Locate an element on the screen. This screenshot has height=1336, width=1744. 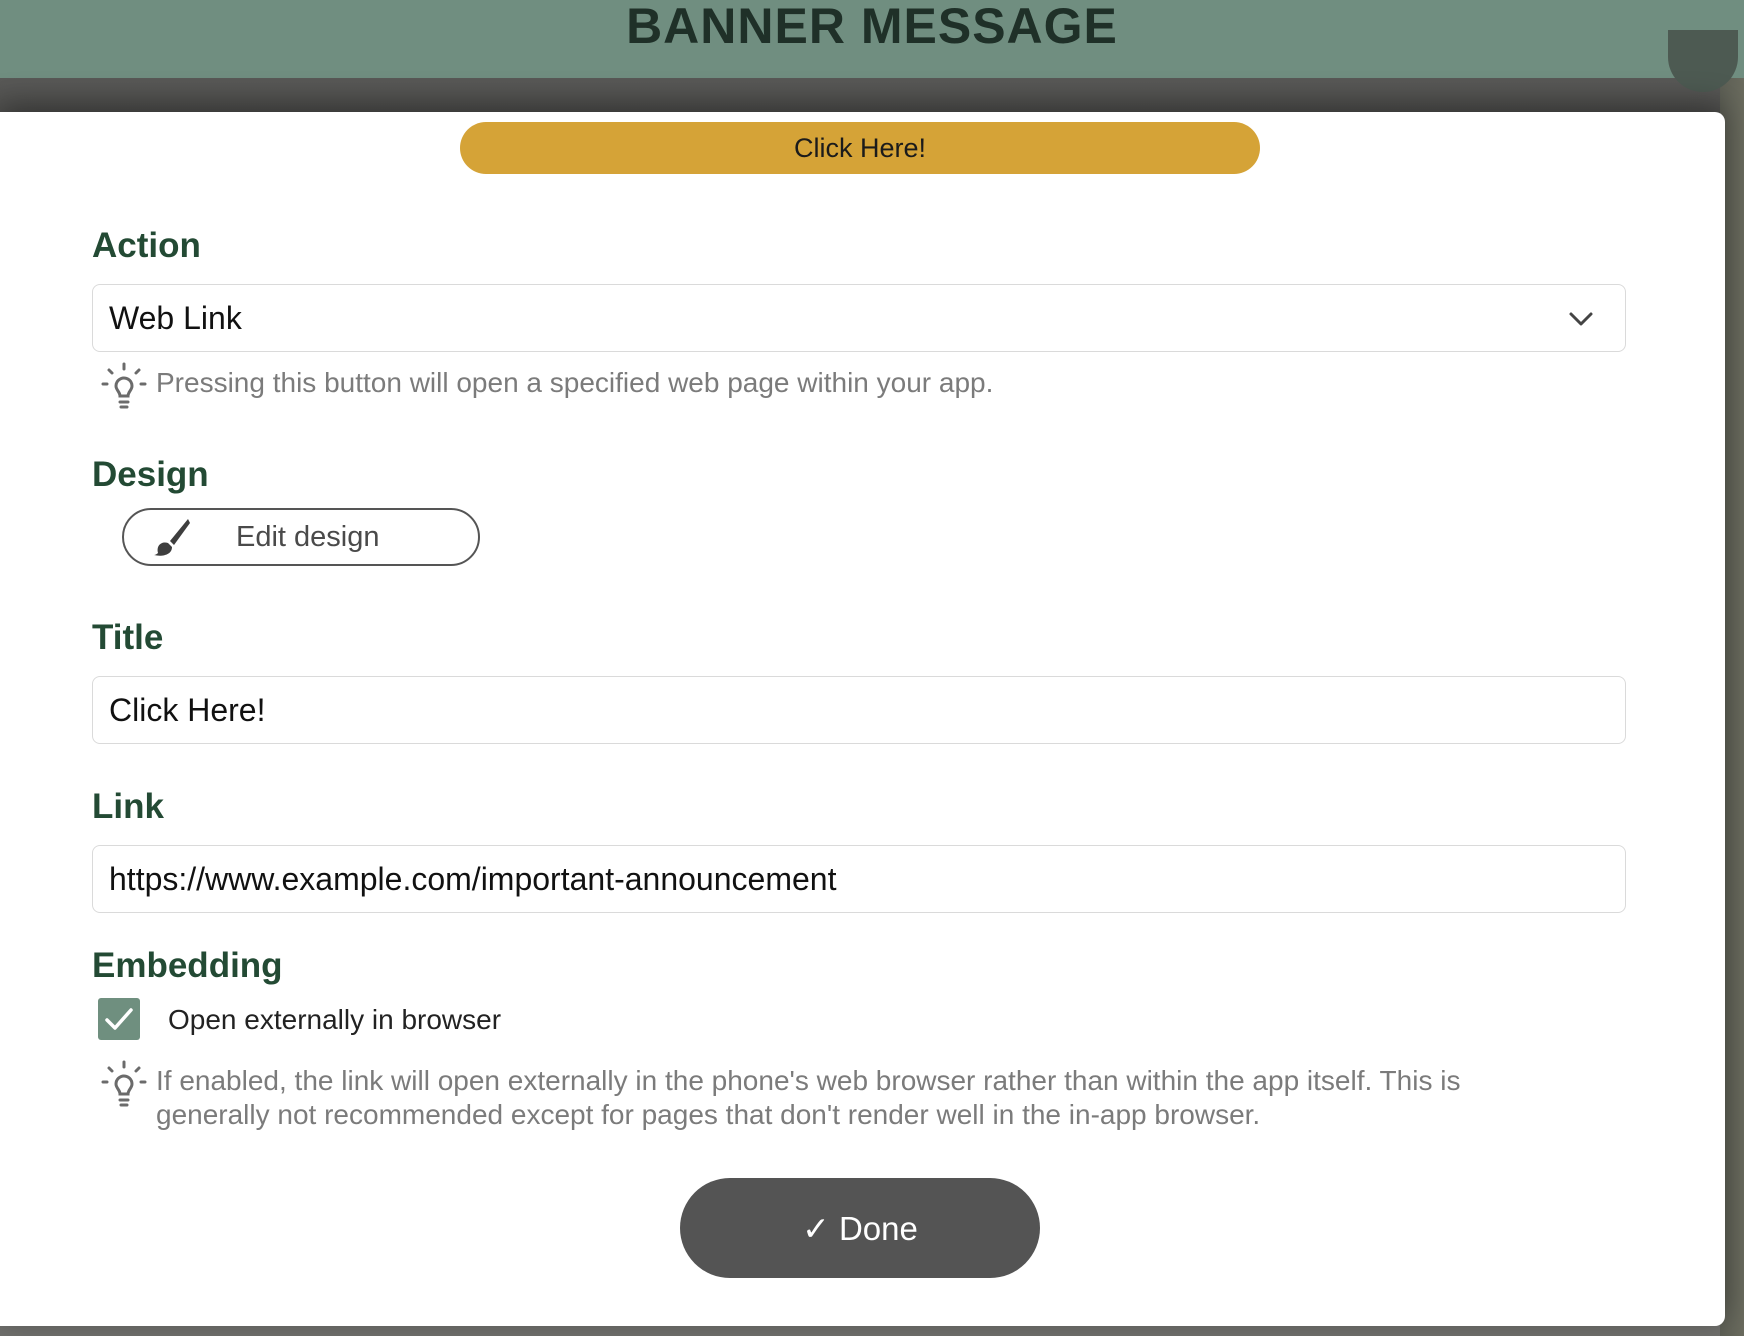
action-select: Web Link is located at coordinates (859, 318).